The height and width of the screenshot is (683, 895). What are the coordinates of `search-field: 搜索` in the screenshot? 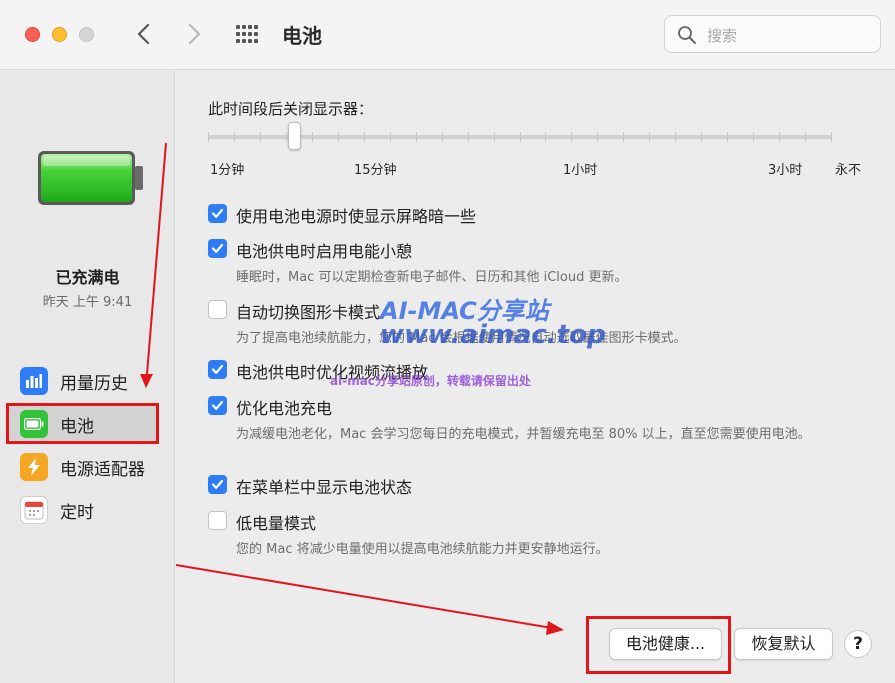 It's located at (772, 34).